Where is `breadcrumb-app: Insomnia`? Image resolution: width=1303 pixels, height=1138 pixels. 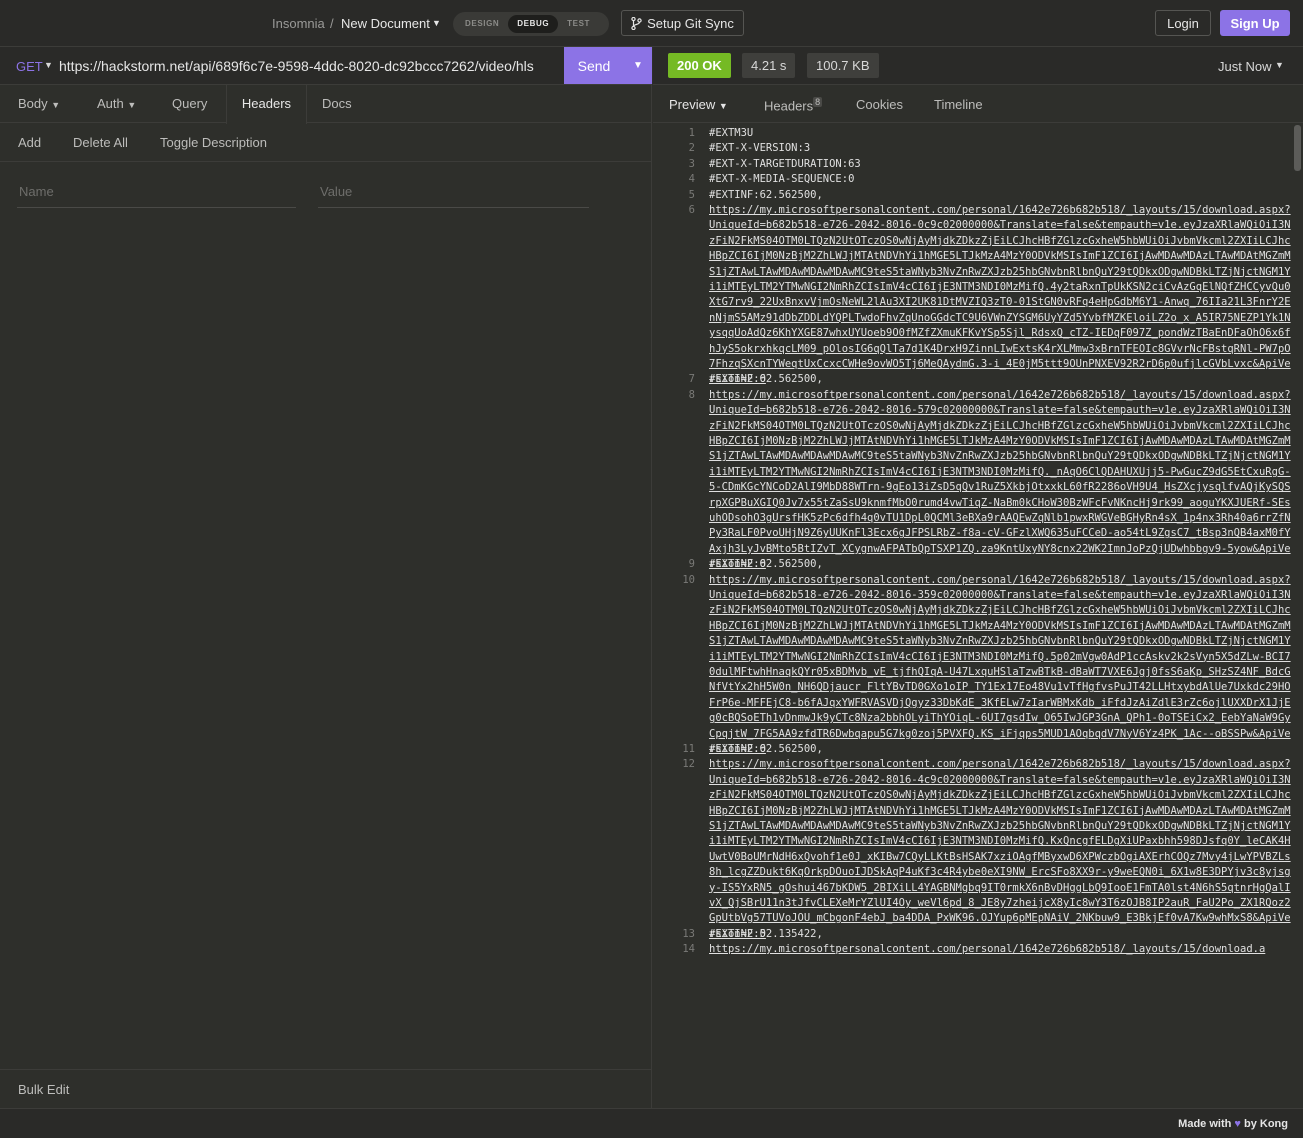
breadcrumb-app: Insomnia is located at coordinates (298, 23).